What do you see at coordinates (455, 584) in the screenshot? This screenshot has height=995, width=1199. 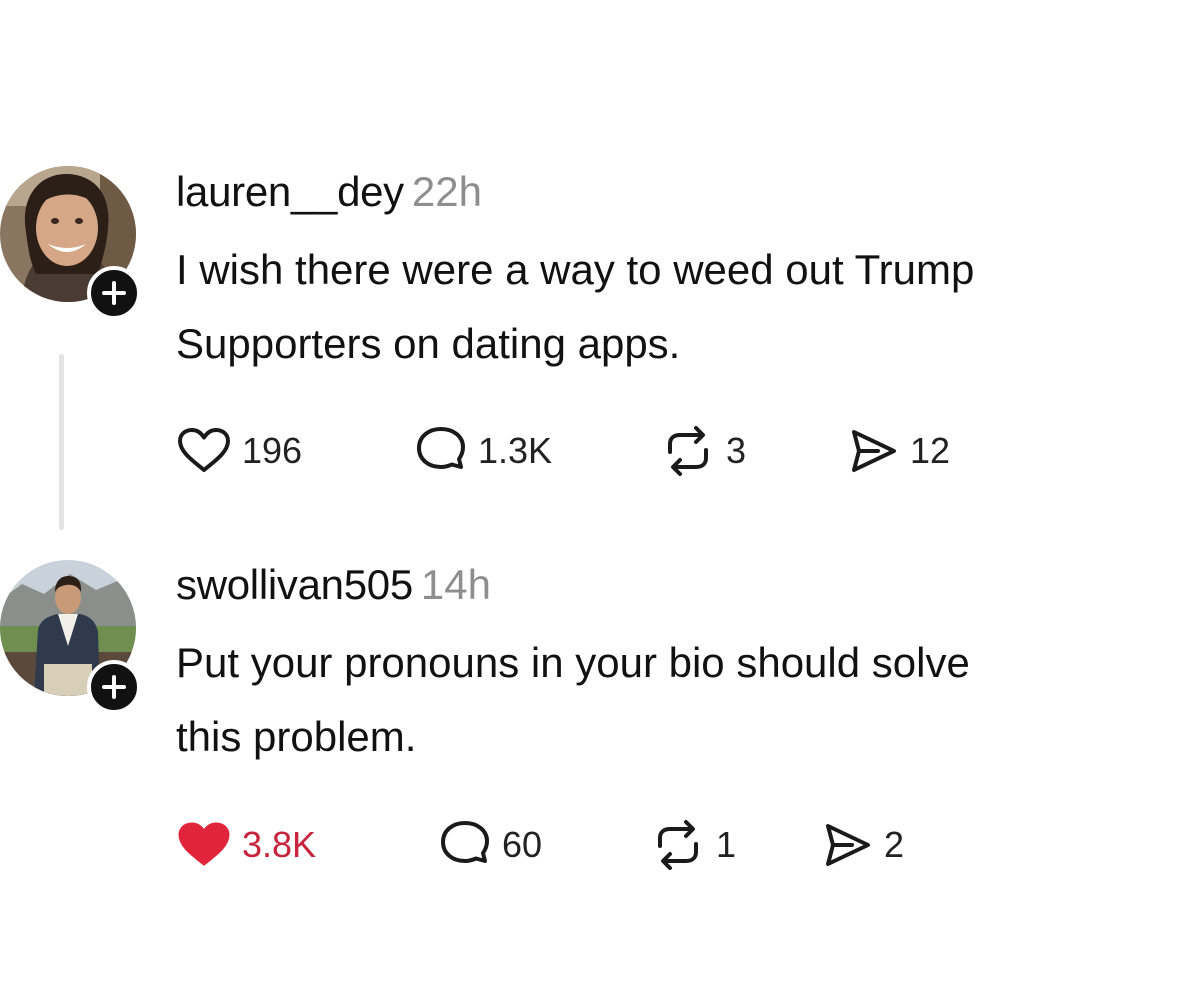 I see `timestamp: 14h` at bounding box center [455, 584].